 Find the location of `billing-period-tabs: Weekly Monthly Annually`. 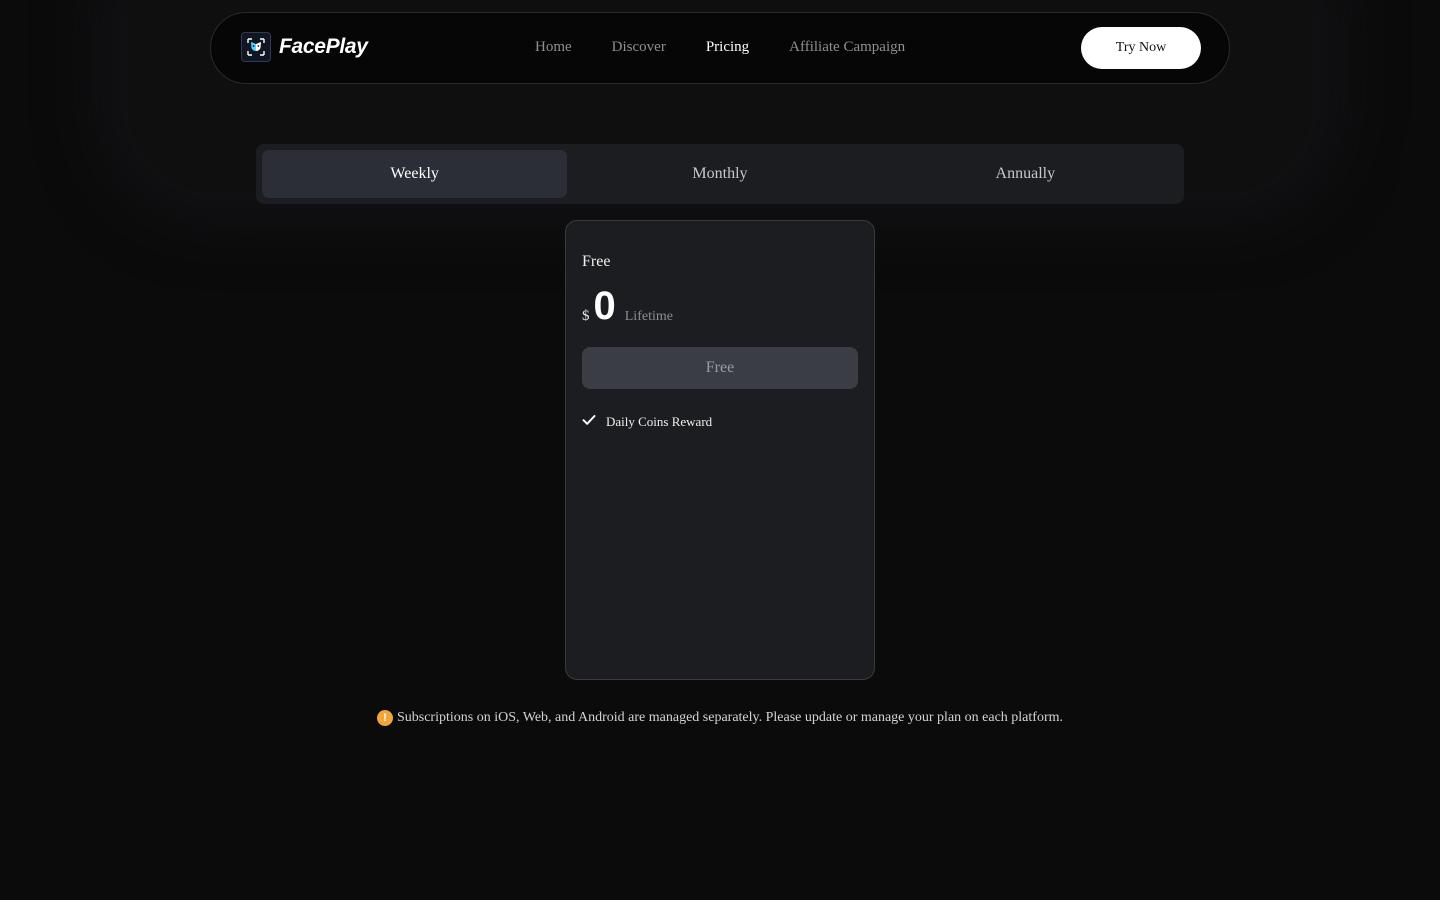

billing-period-tabs: Weekly Monthly Annually is located at coordinates (720, 174).